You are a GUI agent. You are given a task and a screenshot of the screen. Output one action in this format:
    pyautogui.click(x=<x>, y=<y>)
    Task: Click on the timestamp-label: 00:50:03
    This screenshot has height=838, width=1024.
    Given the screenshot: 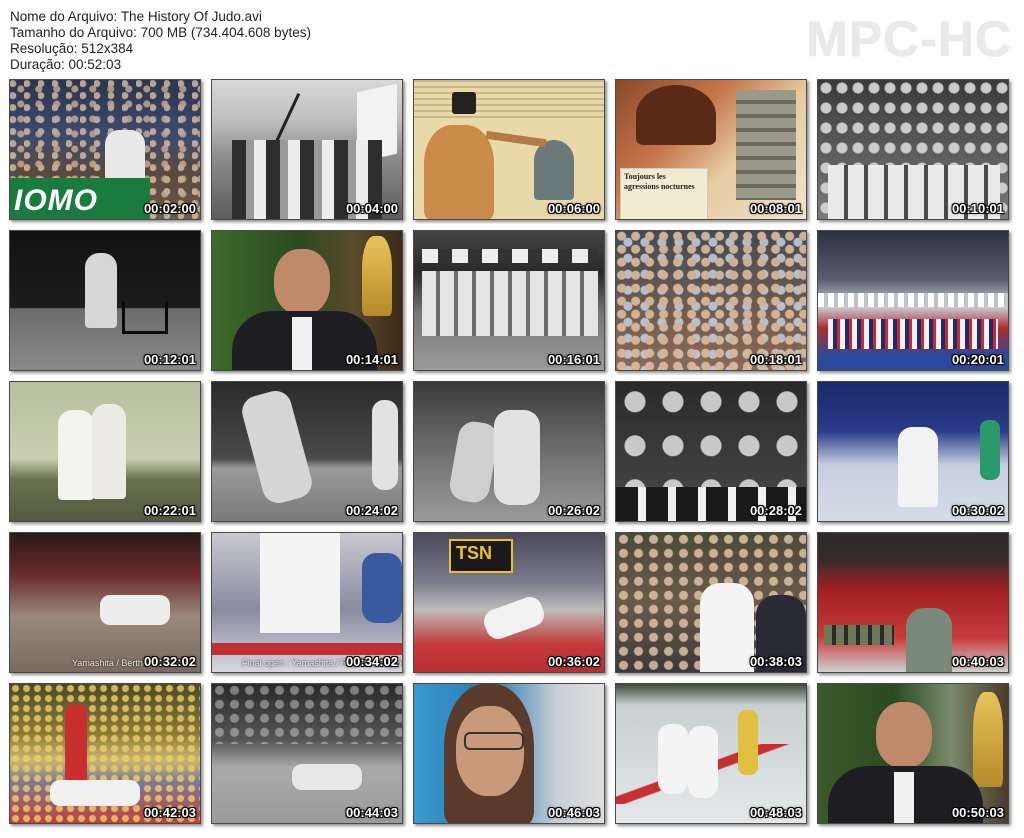 What is the action you would take?
    pyautogui.click(x=977, y=812)
    